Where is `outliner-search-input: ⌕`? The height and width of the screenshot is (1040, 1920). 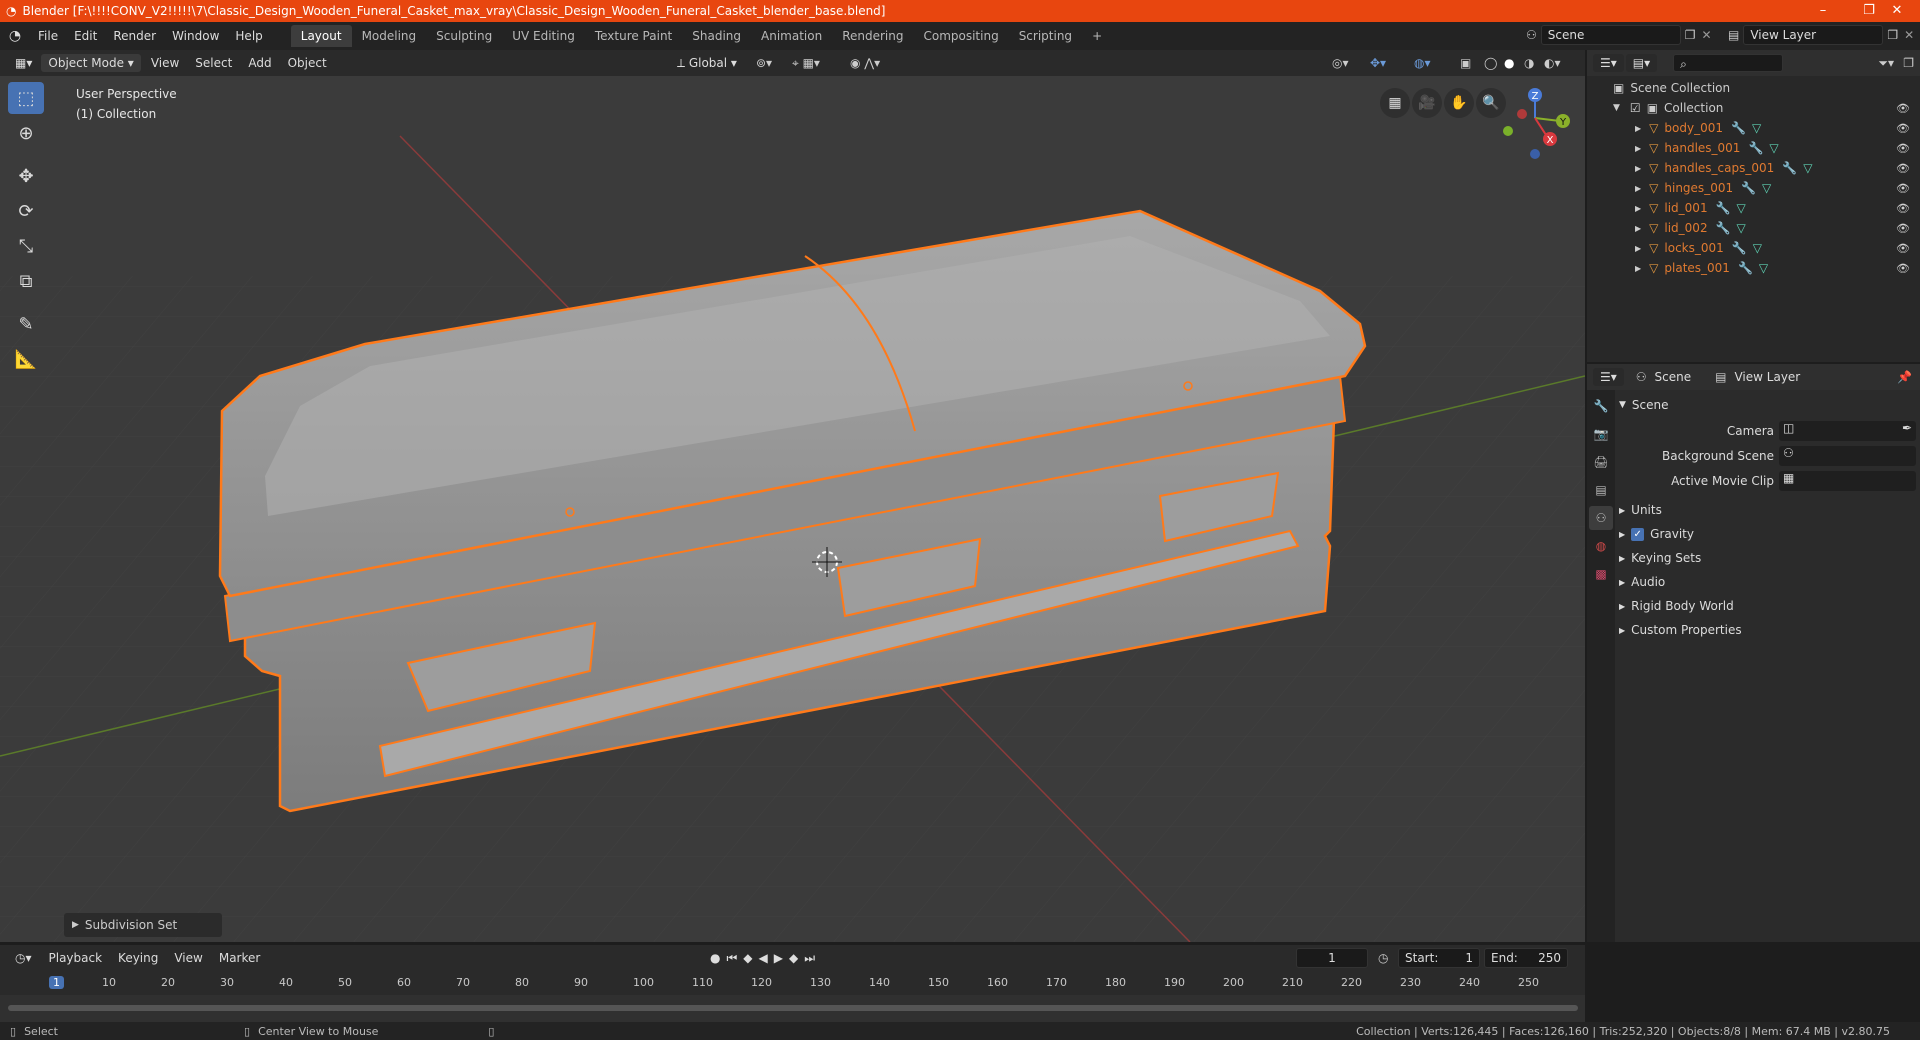
outliner-search-input: ⌕ is located at coordinates (1728, 63).